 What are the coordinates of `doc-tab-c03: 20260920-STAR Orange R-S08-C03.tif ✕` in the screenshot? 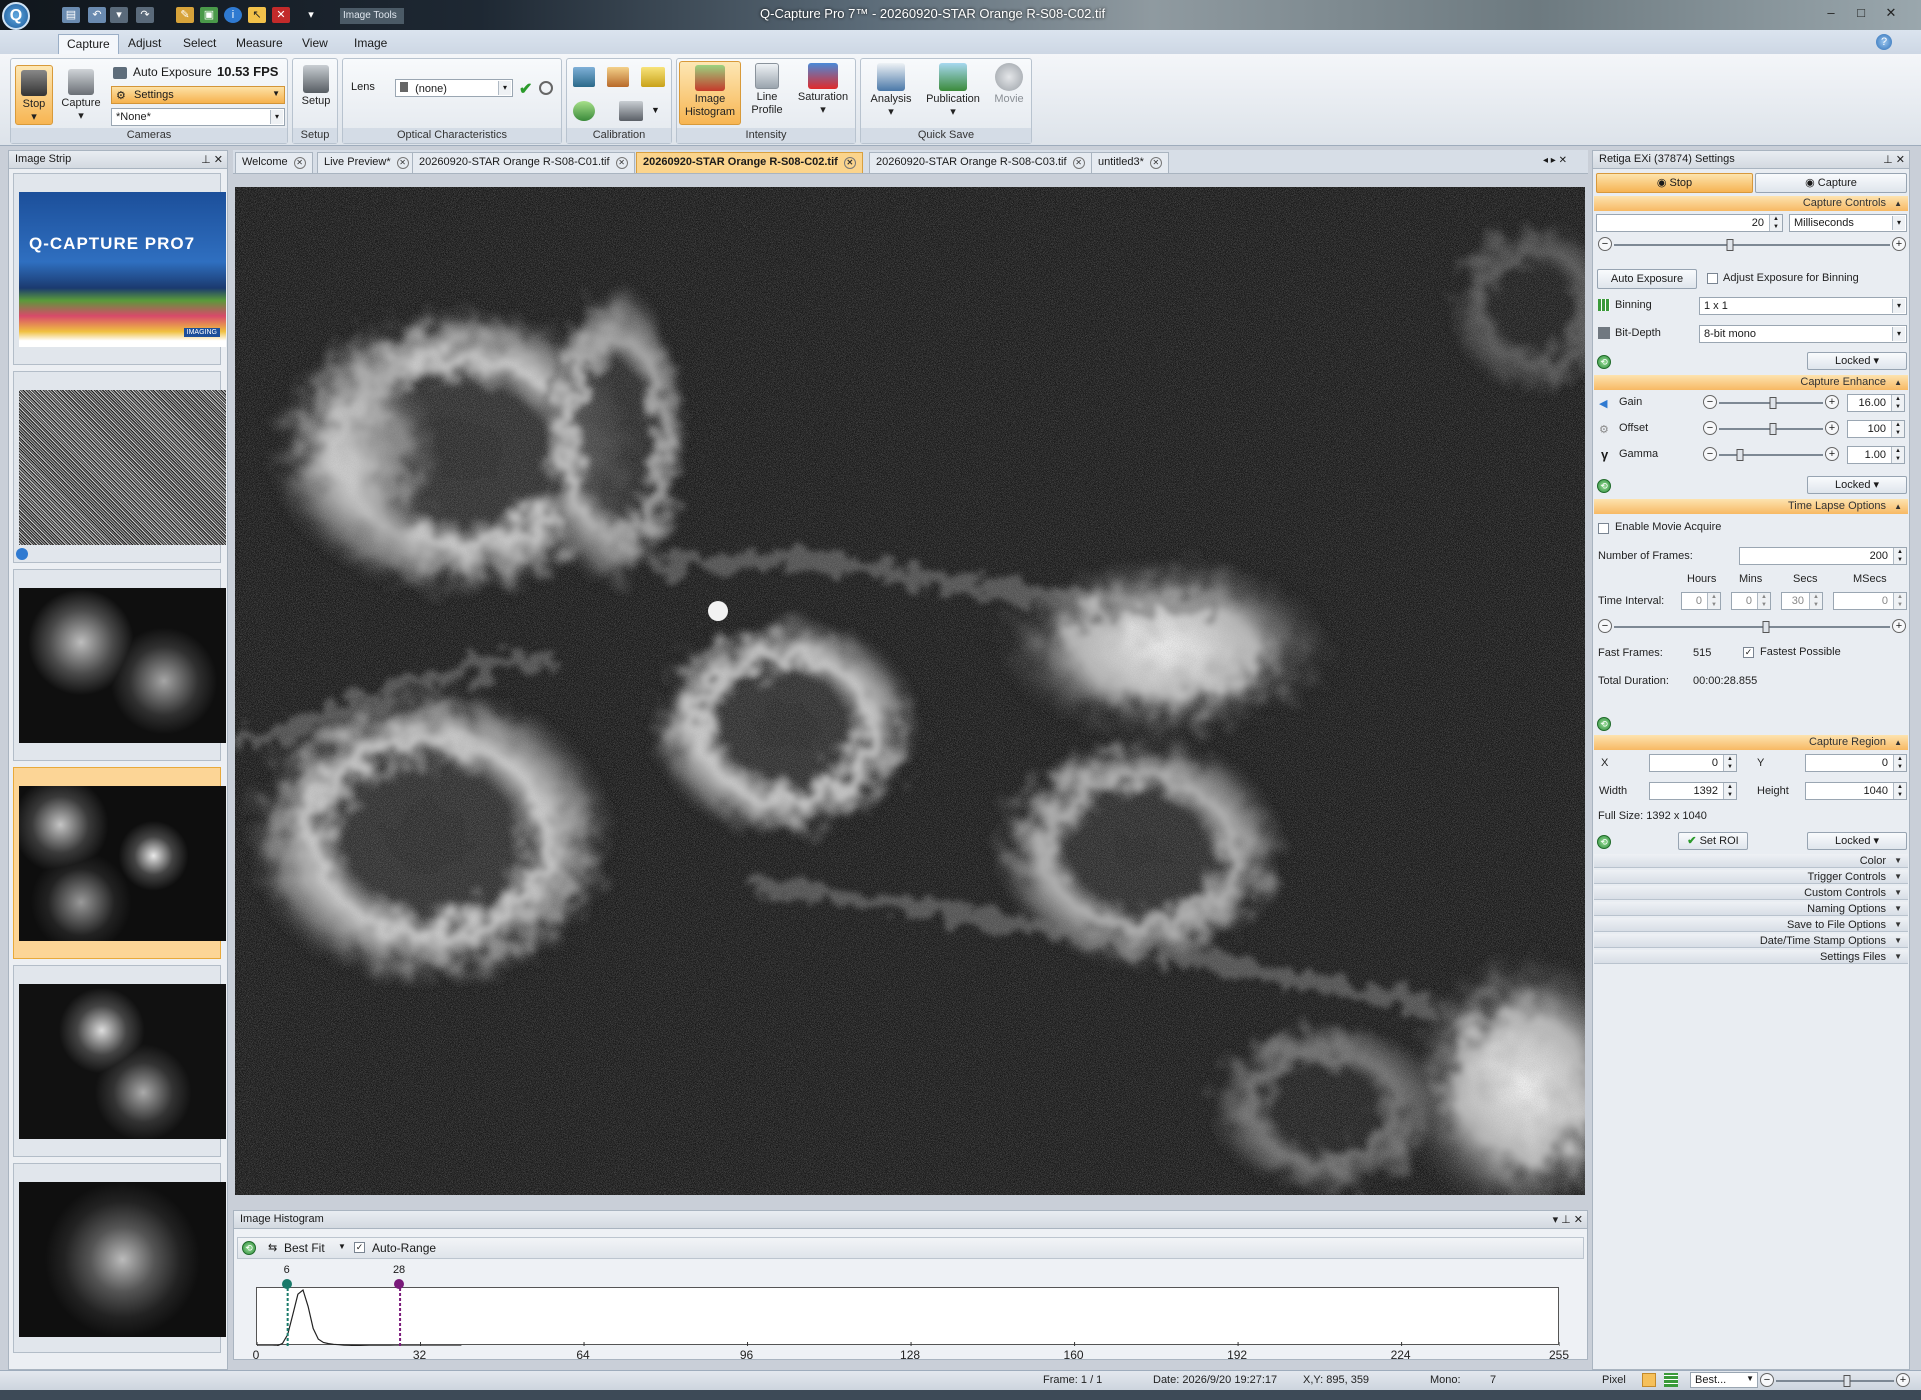 It's located at (980, 162).